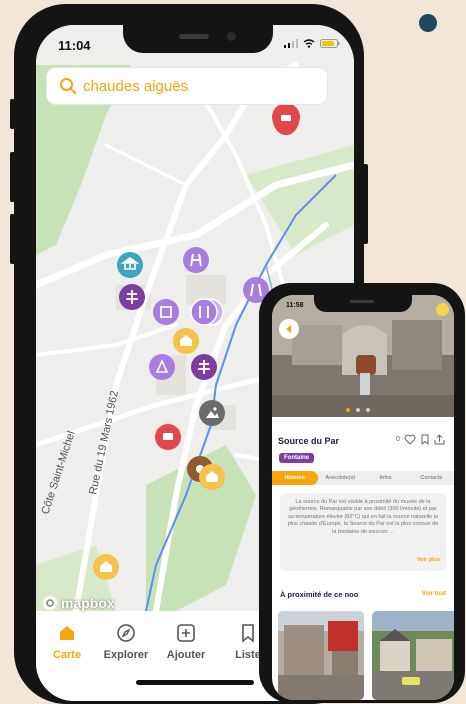 This screenshot has width=466, height=704. I want to click on tab-label: Ajouter, so click(186, 655).